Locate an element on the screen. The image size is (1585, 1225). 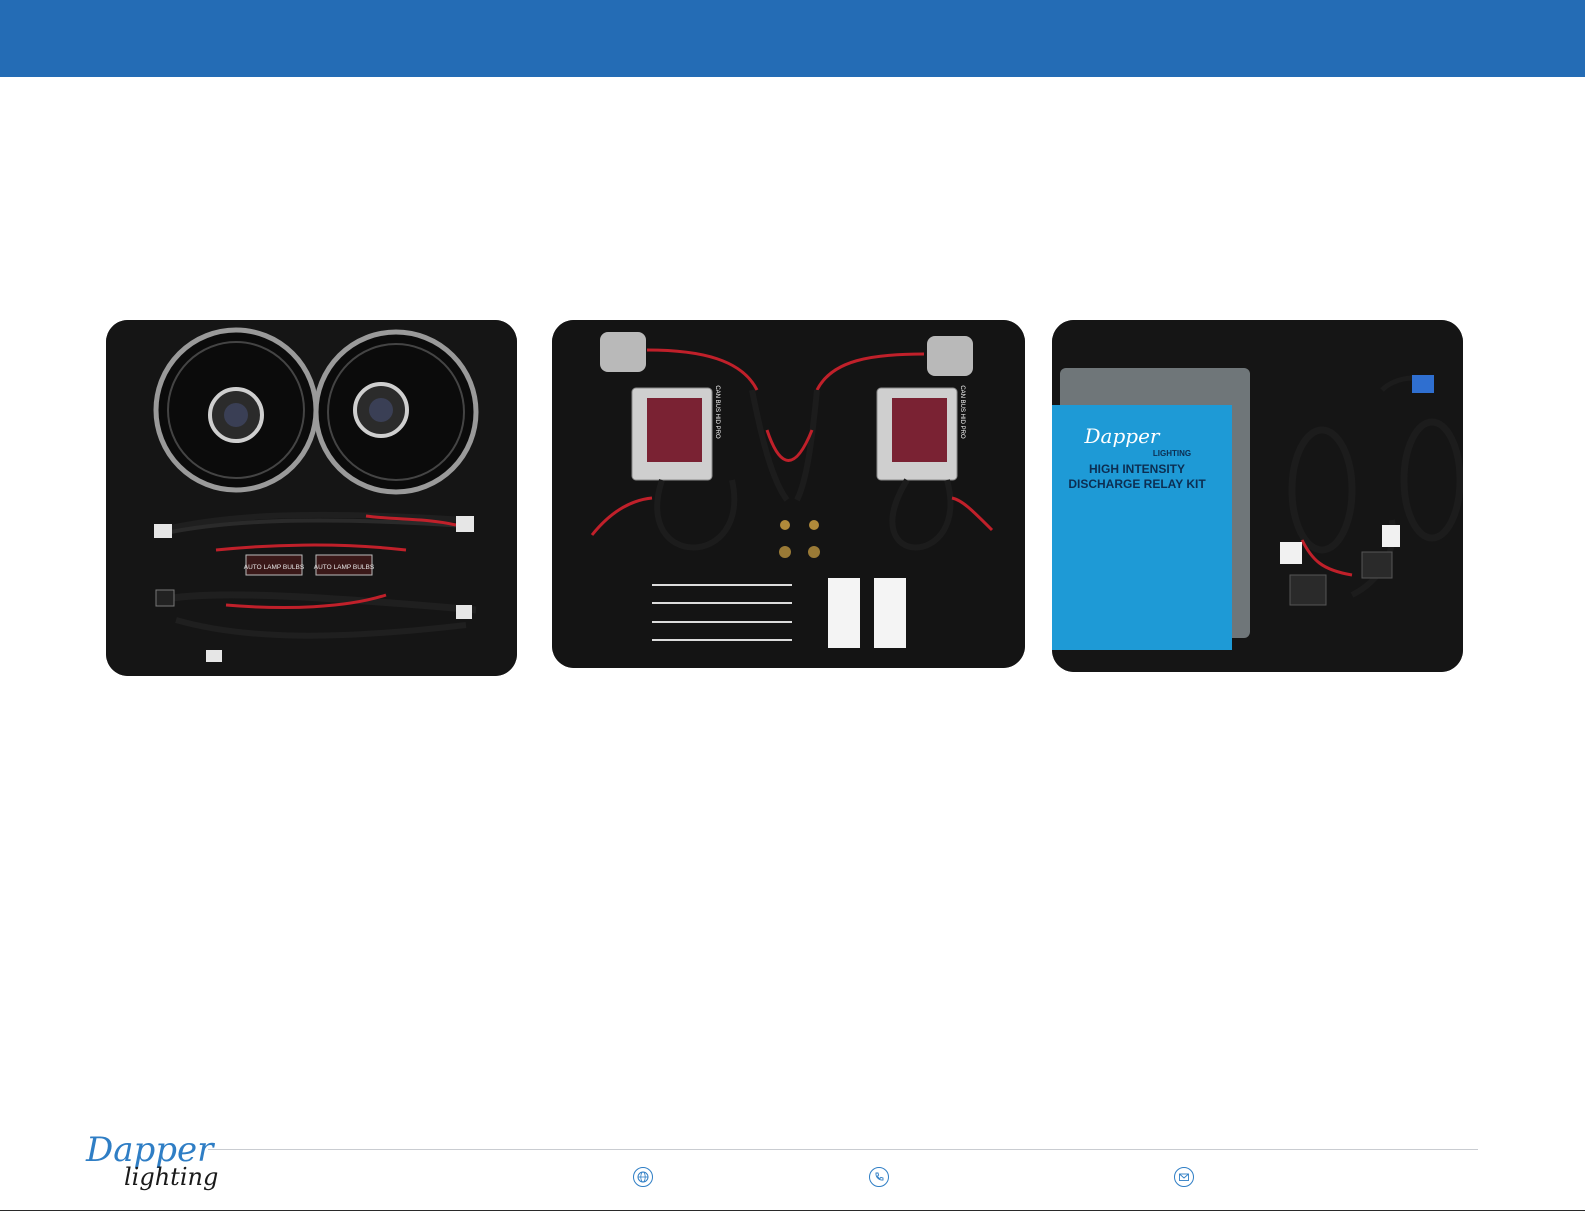
top-banner is located at coordinates (792, 38).